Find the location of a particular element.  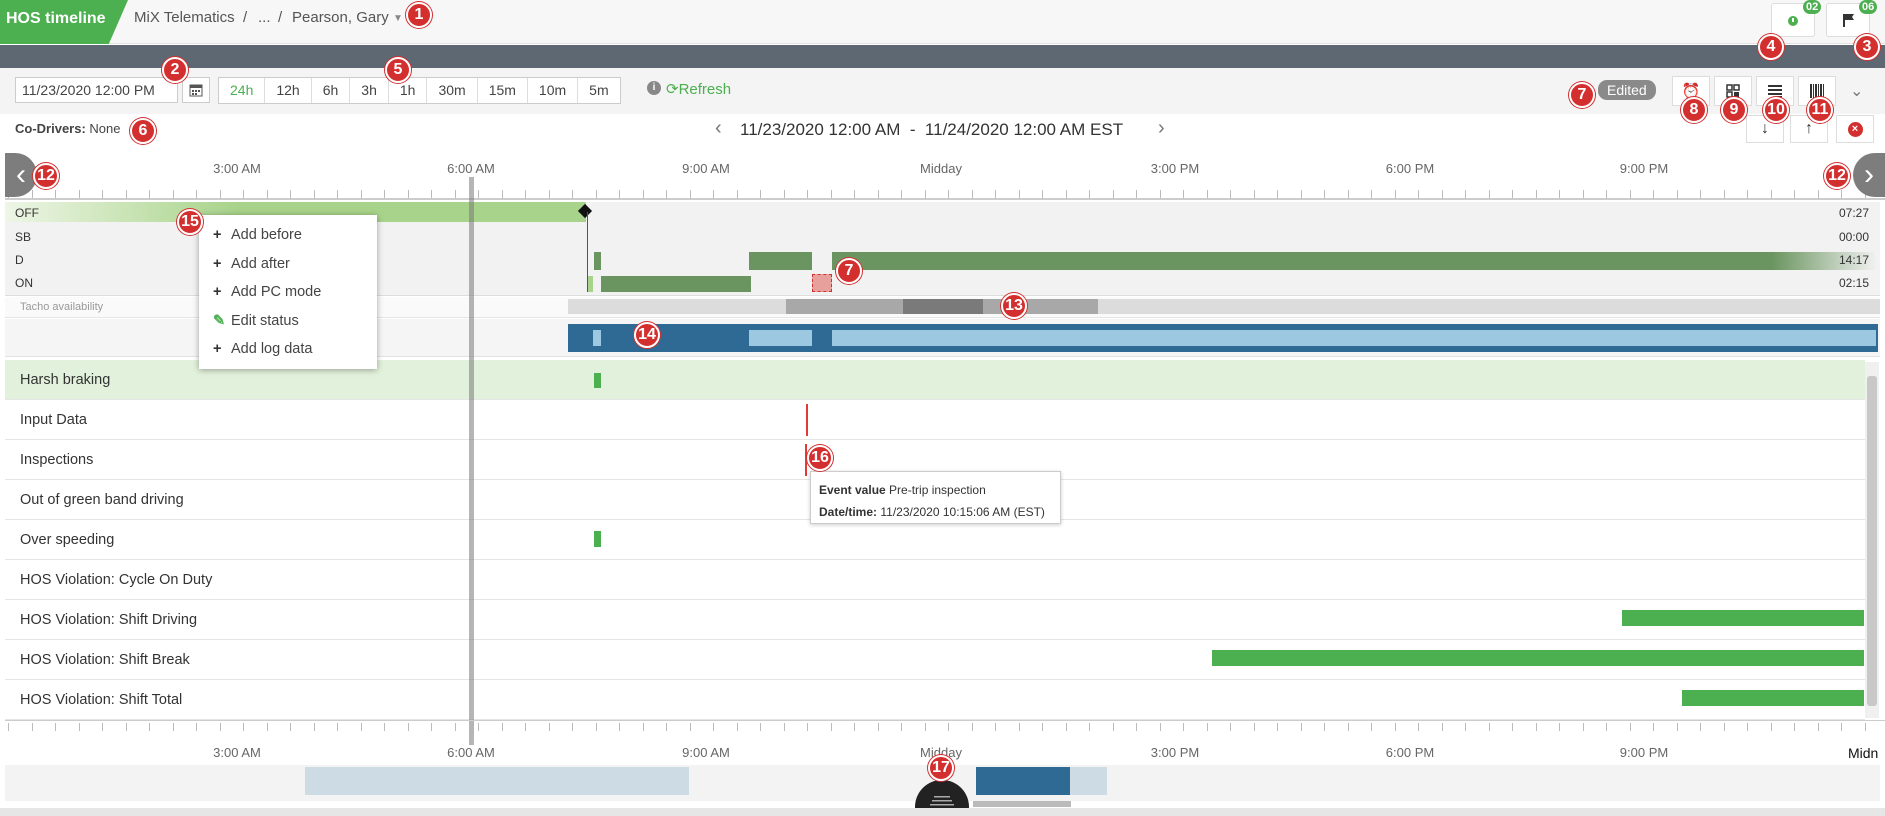

info-icon: i is located at coordinates (654, 88).